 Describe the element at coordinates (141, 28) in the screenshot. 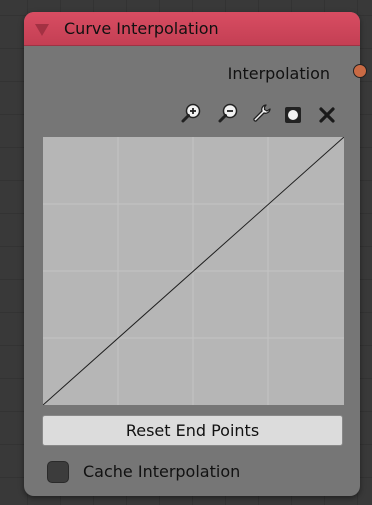

I see `node-title: Curve Interpolation` at that location.